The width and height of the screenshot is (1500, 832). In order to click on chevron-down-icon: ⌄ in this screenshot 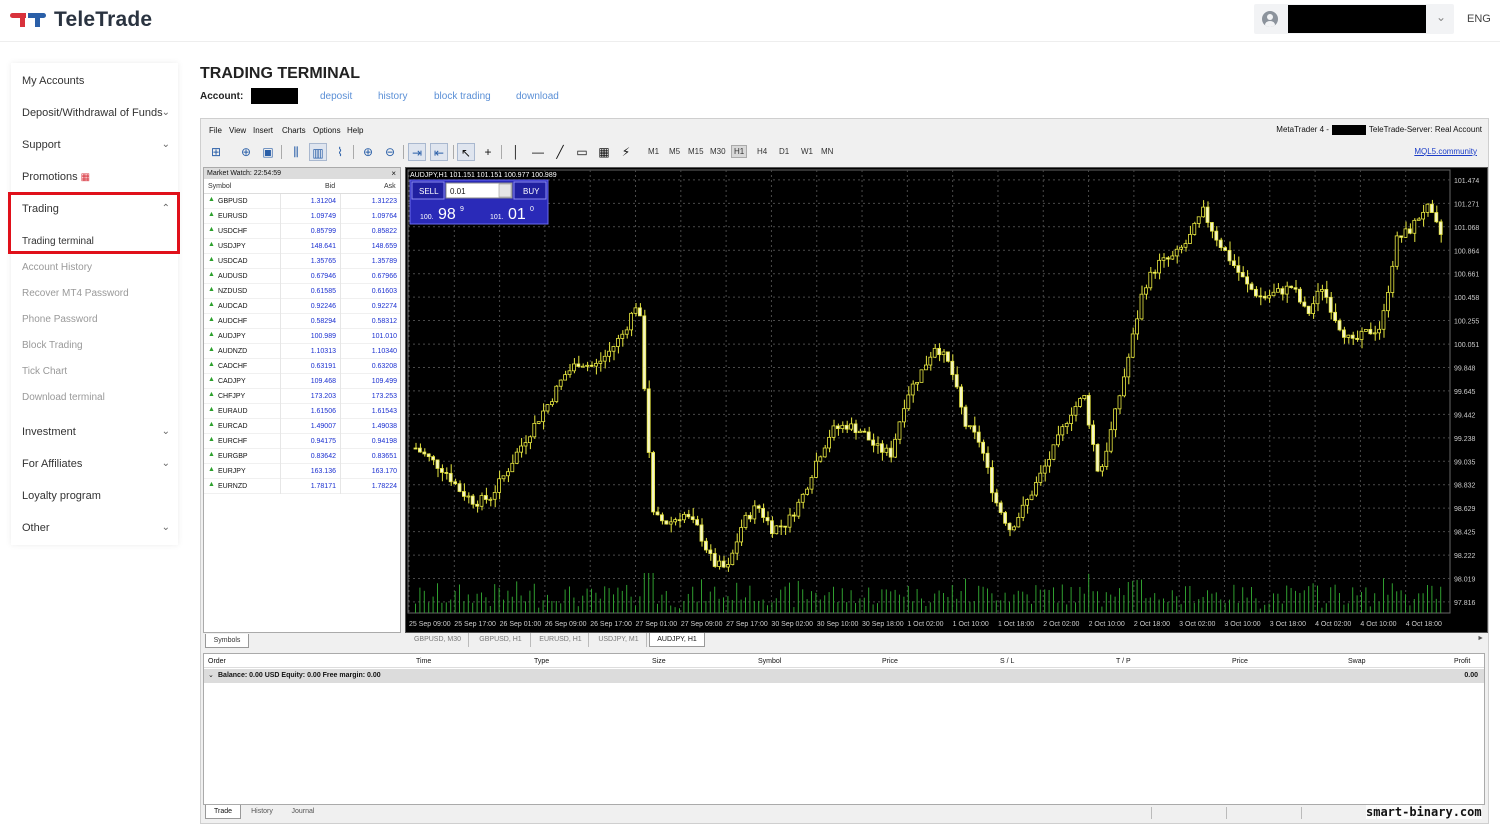, I will do `click(1441, 17)`.